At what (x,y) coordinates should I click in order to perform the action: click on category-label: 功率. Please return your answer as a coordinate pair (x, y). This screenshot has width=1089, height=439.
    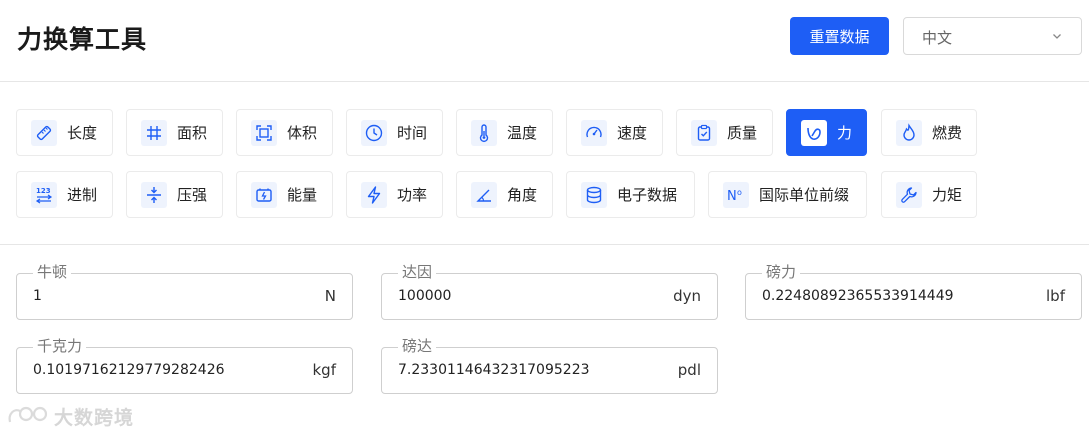
    Looking at the image, I should click on (412, 195).